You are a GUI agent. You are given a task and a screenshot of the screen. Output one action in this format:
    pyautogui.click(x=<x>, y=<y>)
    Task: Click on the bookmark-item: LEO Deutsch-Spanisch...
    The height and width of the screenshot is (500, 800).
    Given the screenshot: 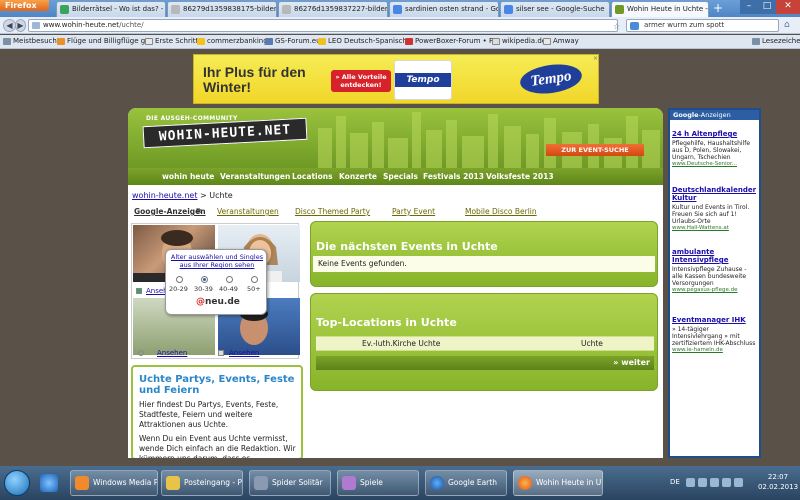 What is the action you would take?
    pyautogui.click(x=366, y=41)
    